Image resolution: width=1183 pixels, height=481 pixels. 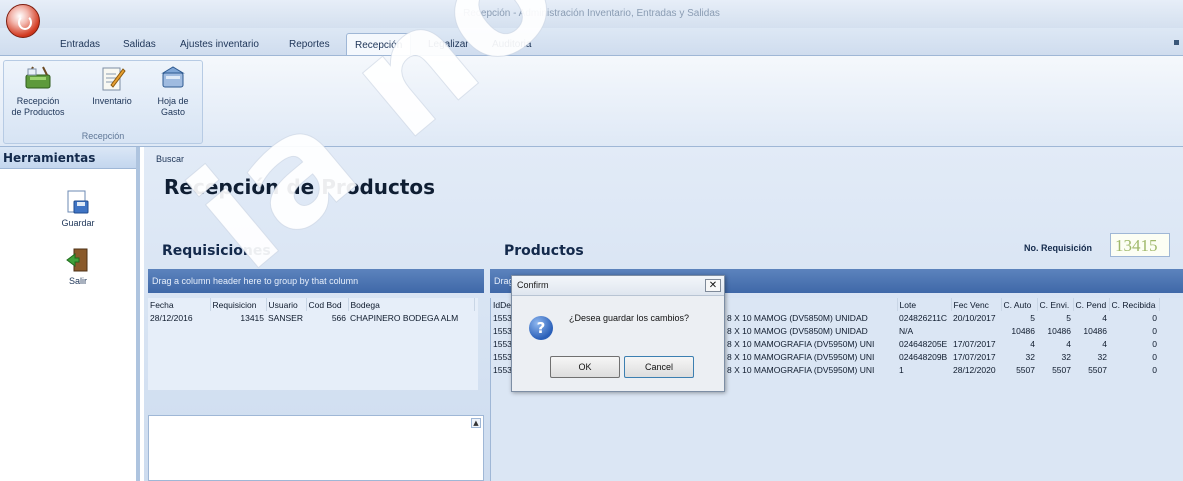 What do you see at coordinates (404, 317) in the screenshot?
I see `cell-bodega: CHAPINERO BODEGA ALM` at bounding box center [404, 317].